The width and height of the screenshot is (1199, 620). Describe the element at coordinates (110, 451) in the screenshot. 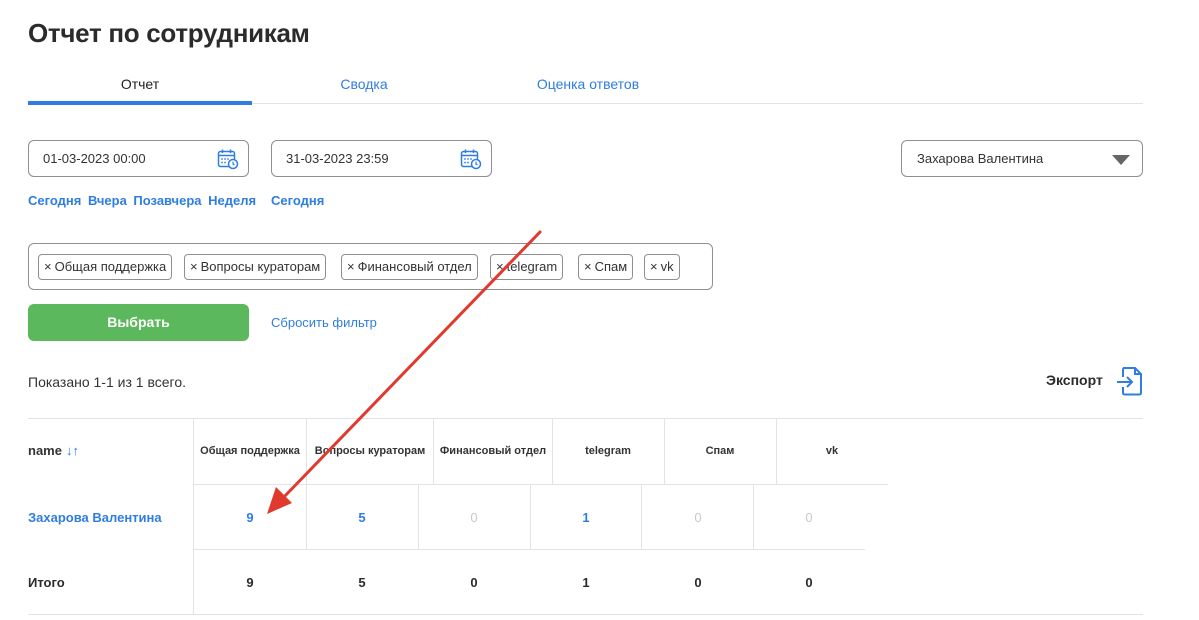

I see `column-header-name: name ↓↑` at that location.